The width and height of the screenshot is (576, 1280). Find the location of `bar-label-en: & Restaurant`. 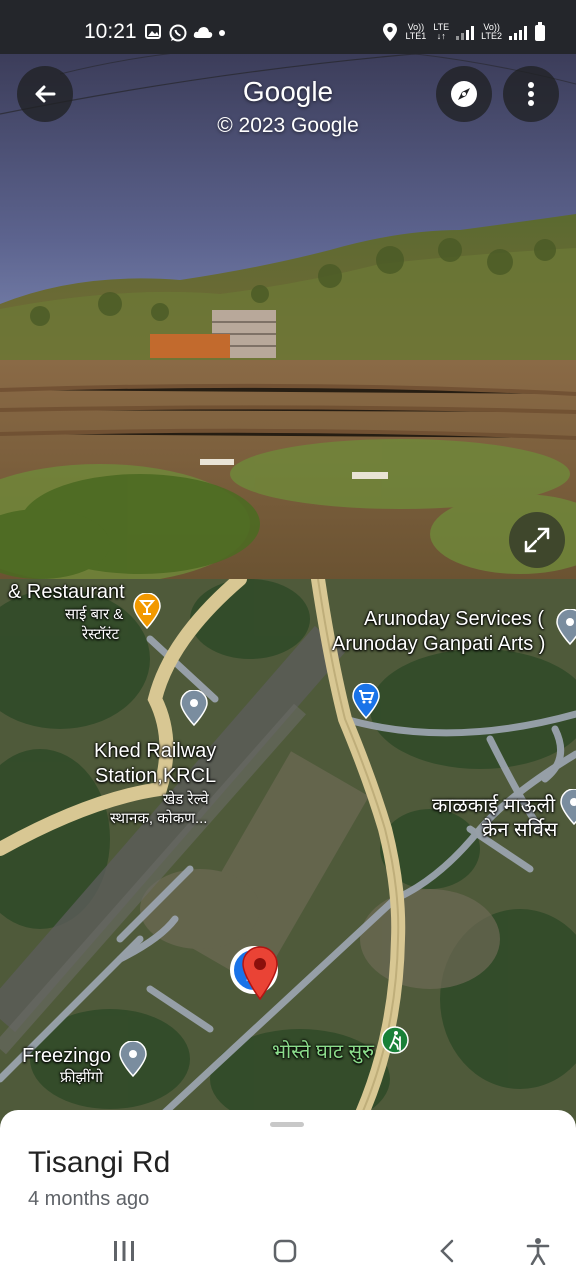

bar-label-en: & Restaurant is located at coordinates (66, 592).